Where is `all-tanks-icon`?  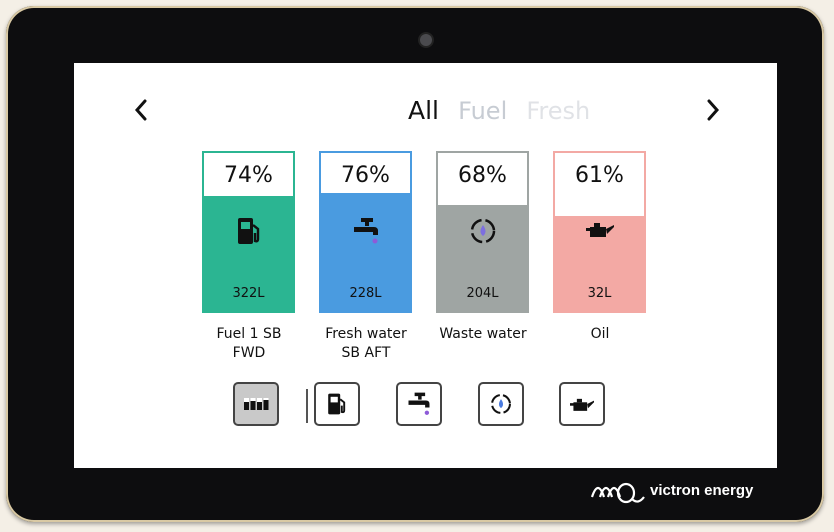
all-tanks-icon is located at coordinates (256, 404).